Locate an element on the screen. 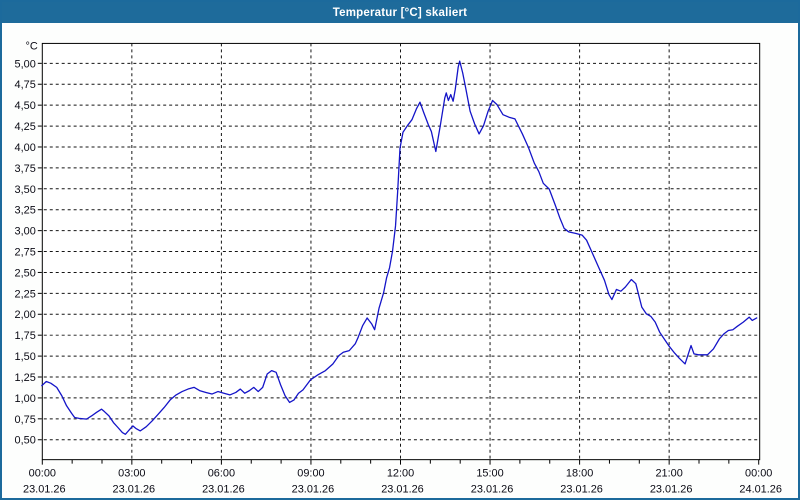 This screenshot has height=500, width=800. svg-text: 1,75 is located at coordinates (25, 336).